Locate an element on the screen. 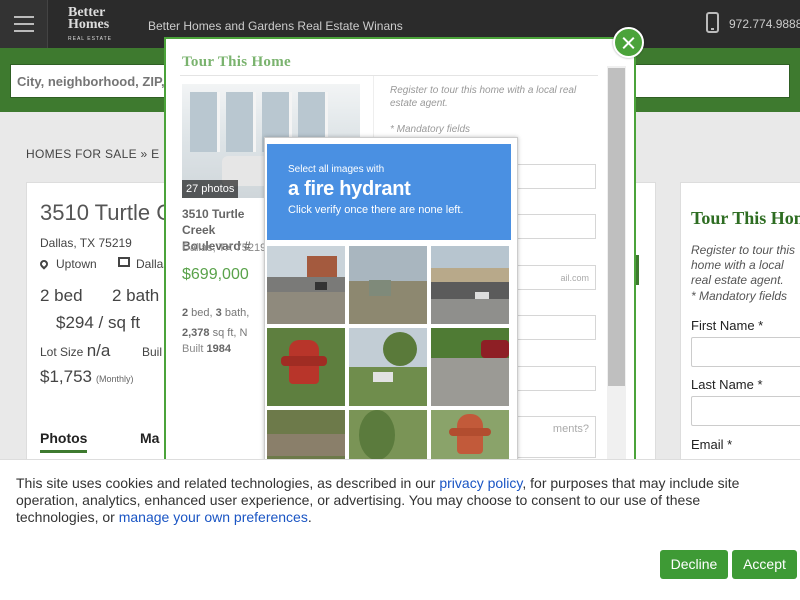 The height and width of the screenshot is (600, 800). manage-preferences-link: manage your own preferences is located at coordinates (213, 517).